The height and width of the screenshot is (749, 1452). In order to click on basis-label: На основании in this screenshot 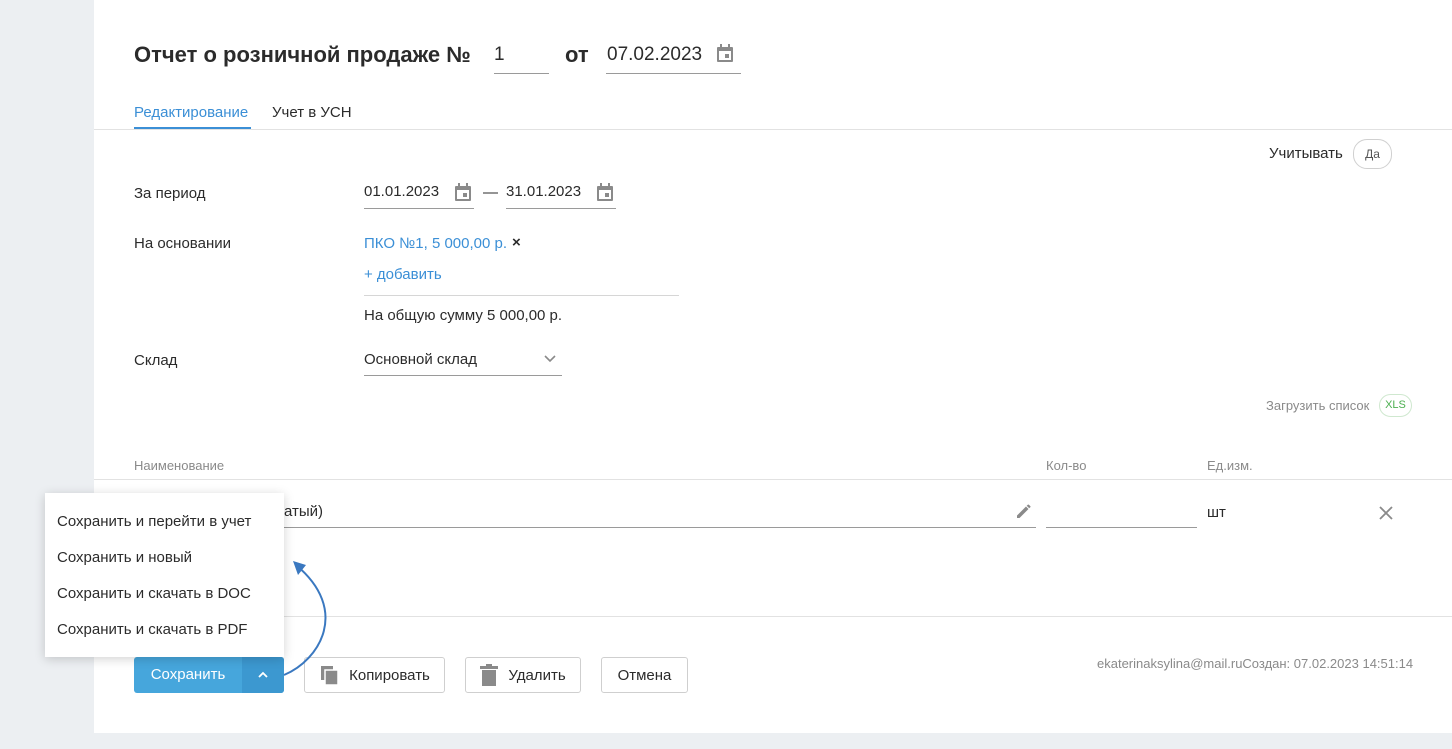, I will do `click(182, 243)`.